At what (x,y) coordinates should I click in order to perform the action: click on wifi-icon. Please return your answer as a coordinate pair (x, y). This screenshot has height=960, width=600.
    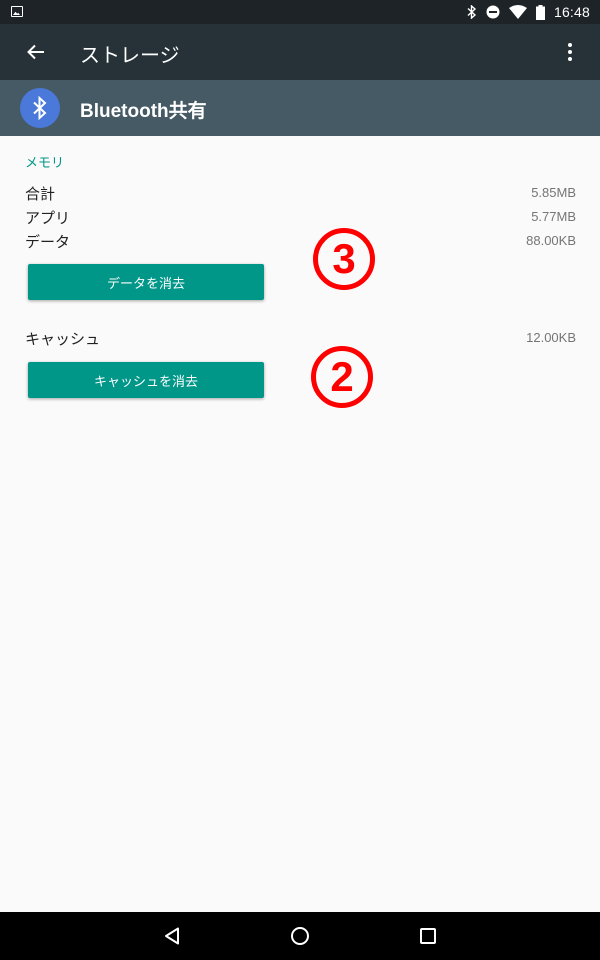
    Looking at the image, I should click on (517, 12).